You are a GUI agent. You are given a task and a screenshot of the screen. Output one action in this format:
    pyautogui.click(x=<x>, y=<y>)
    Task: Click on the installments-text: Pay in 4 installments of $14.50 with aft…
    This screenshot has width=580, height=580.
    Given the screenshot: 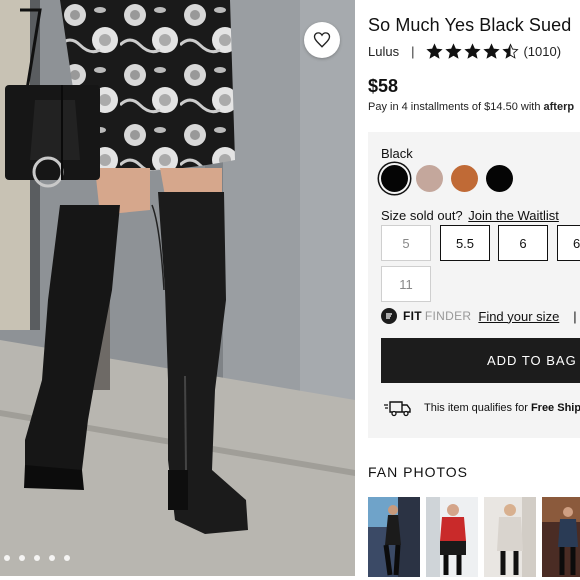 What is the action you would take?
    pyautogui.click(x=471, y=107)
    